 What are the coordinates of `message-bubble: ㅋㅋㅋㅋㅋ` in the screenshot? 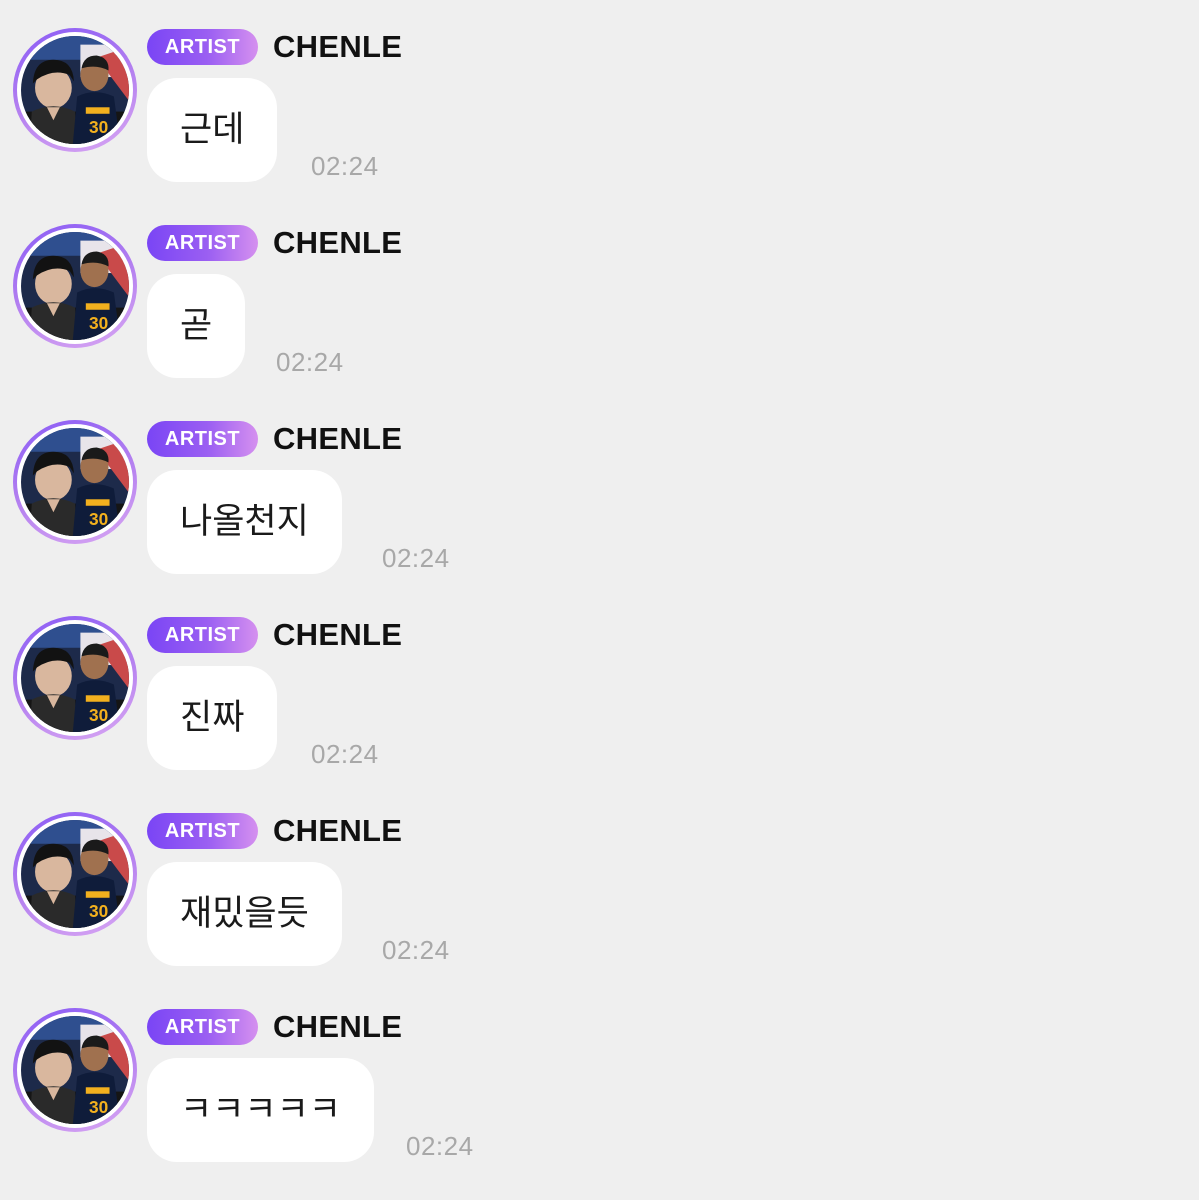 It's located at (261, 1110).